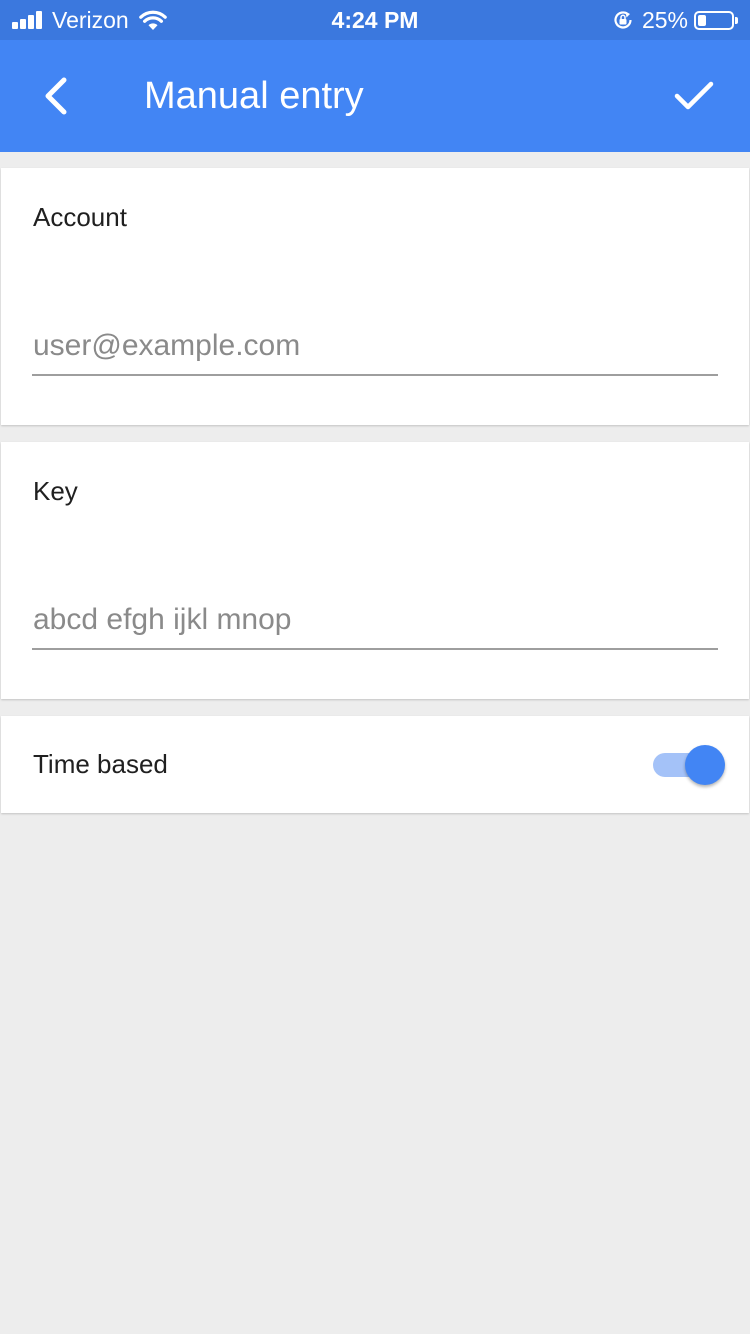 Image resolution: width=750 pixels, height=1334 pixels. What do you see at coordinates (702, 20) in the screenshot?
I see `battery-level` at bounding box center [702, 20].